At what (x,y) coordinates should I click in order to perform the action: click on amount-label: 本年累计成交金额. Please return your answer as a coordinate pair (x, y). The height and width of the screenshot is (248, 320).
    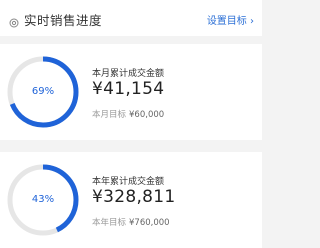
    Looking at the image, I should click on (128, 182).